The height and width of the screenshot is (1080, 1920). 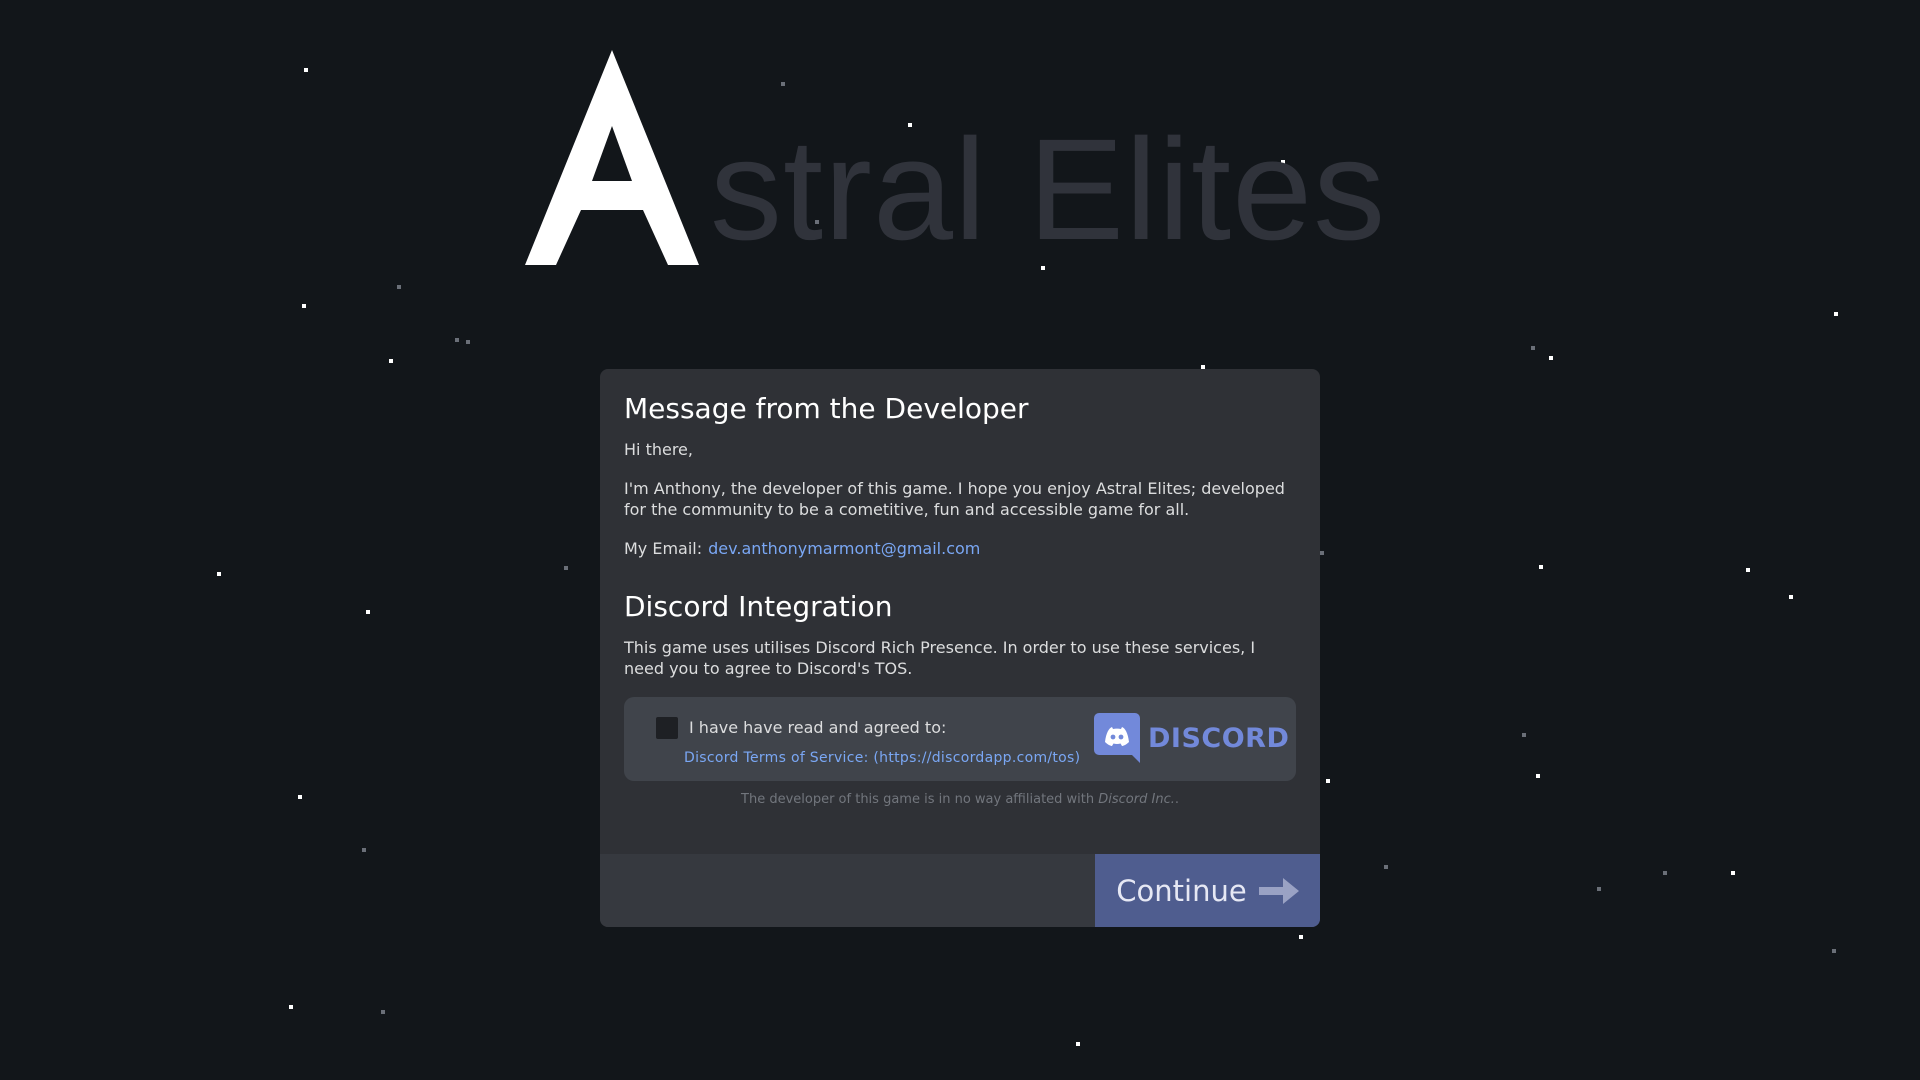 I want to click on discord-logo-icon, so click(x=1117, y=738).